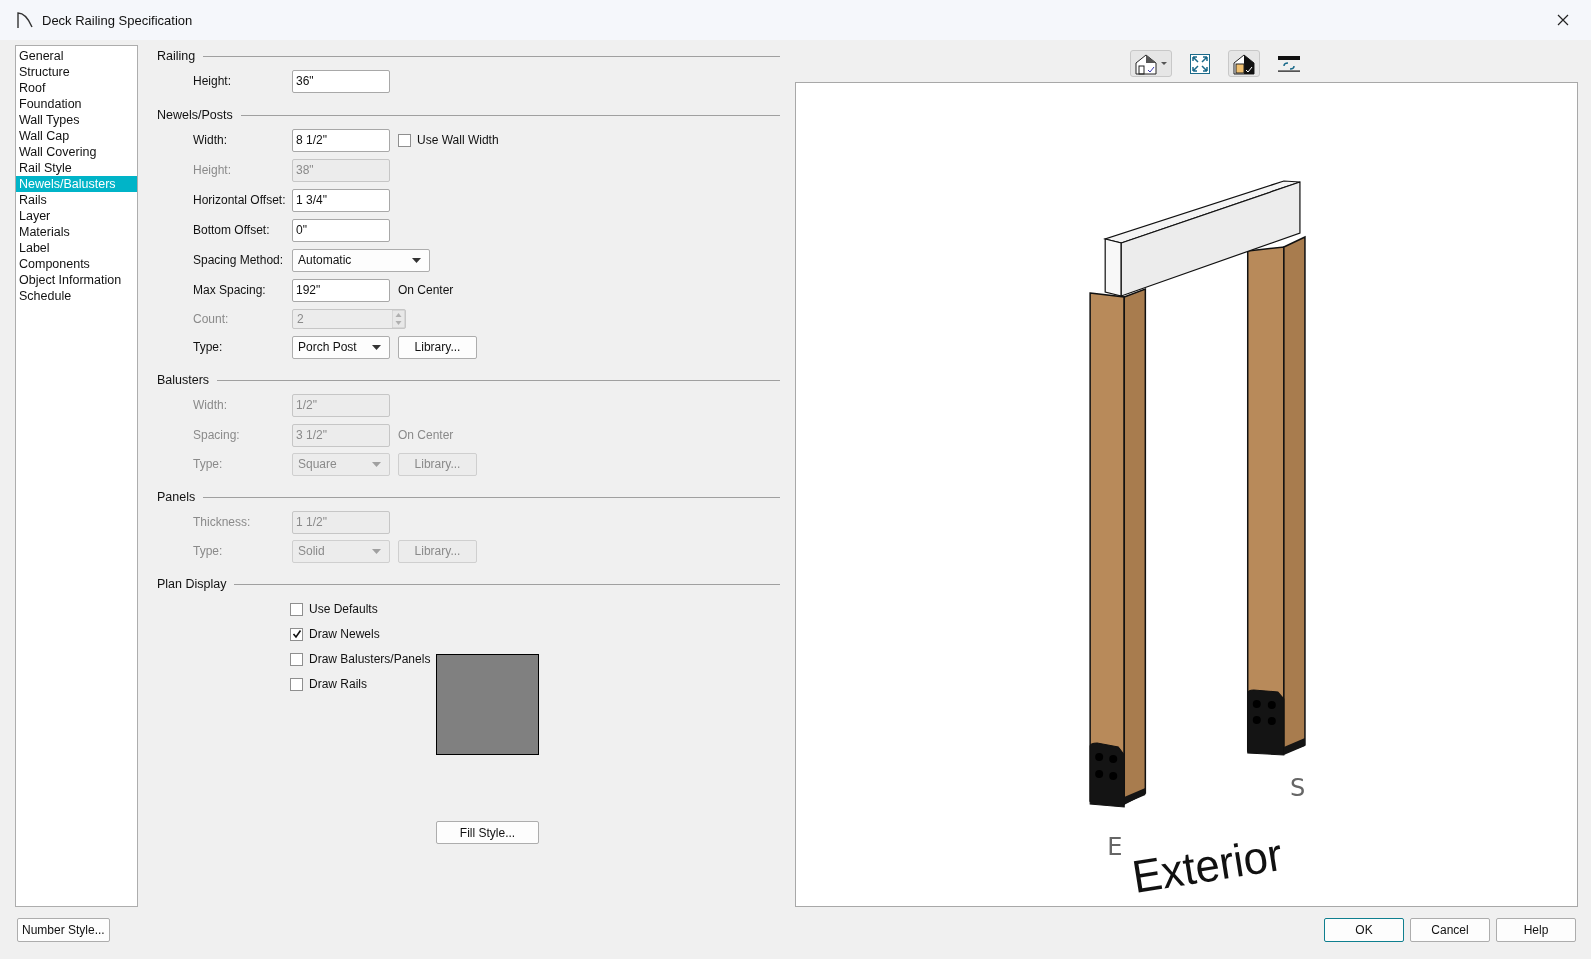 This screenshot has width=1591, height=959. Describe the element at coordinates (1115, 847) in the screenshot. I see `compass-label: E` at that location.